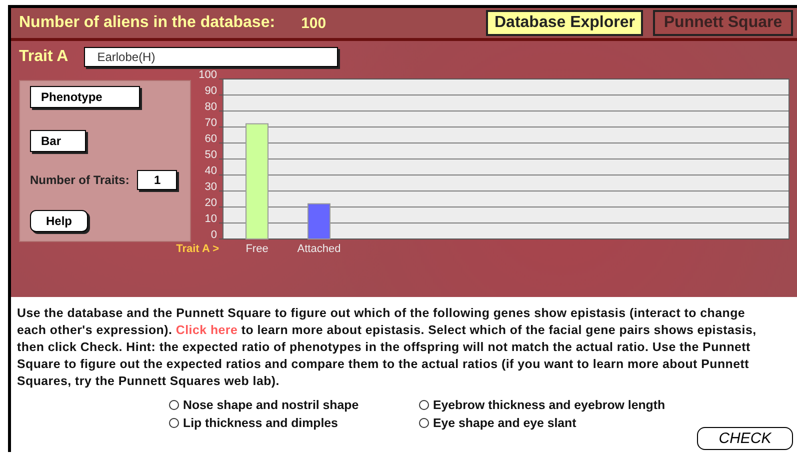  What do you see at coordinates (294, 405) in the screenshot?
I see `answer-option: Nose shape and nostril shape` at bounding box center [294, 405].